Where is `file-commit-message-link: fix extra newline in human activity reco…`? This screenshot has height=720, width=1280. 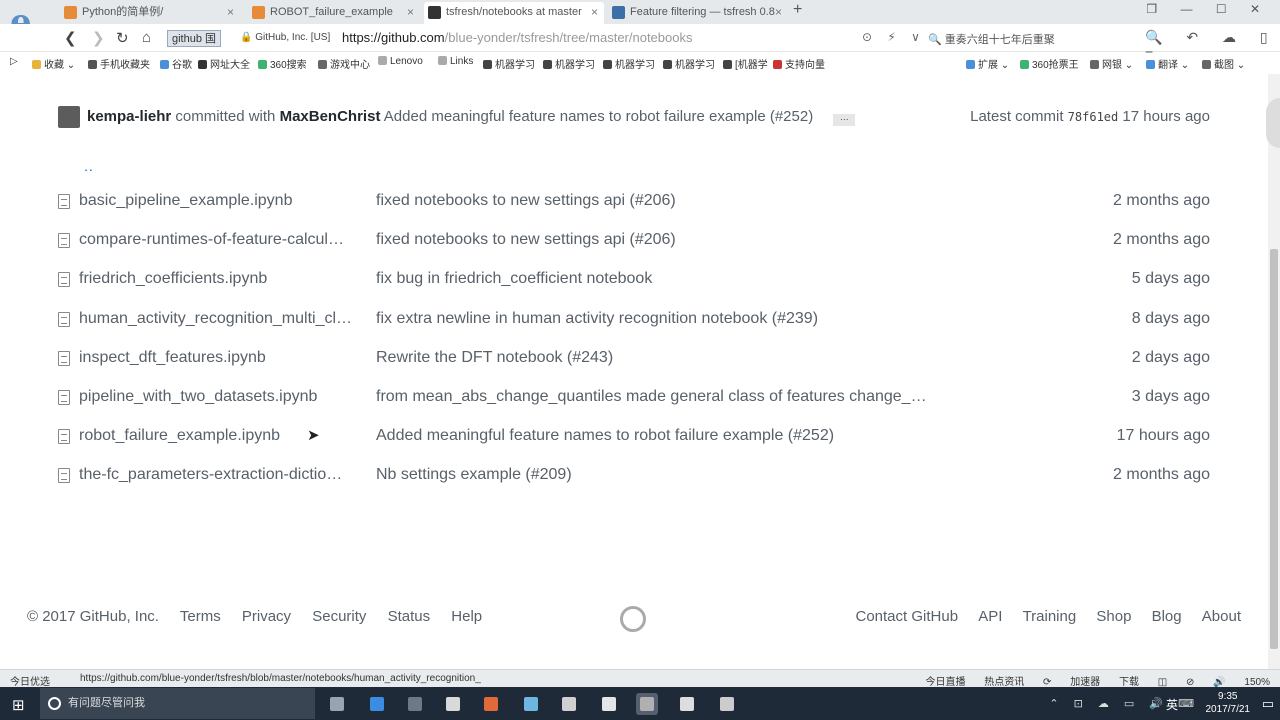 file-commit-message-link: fix extra newline in human activity reco… is located at coordinates (661, 319).